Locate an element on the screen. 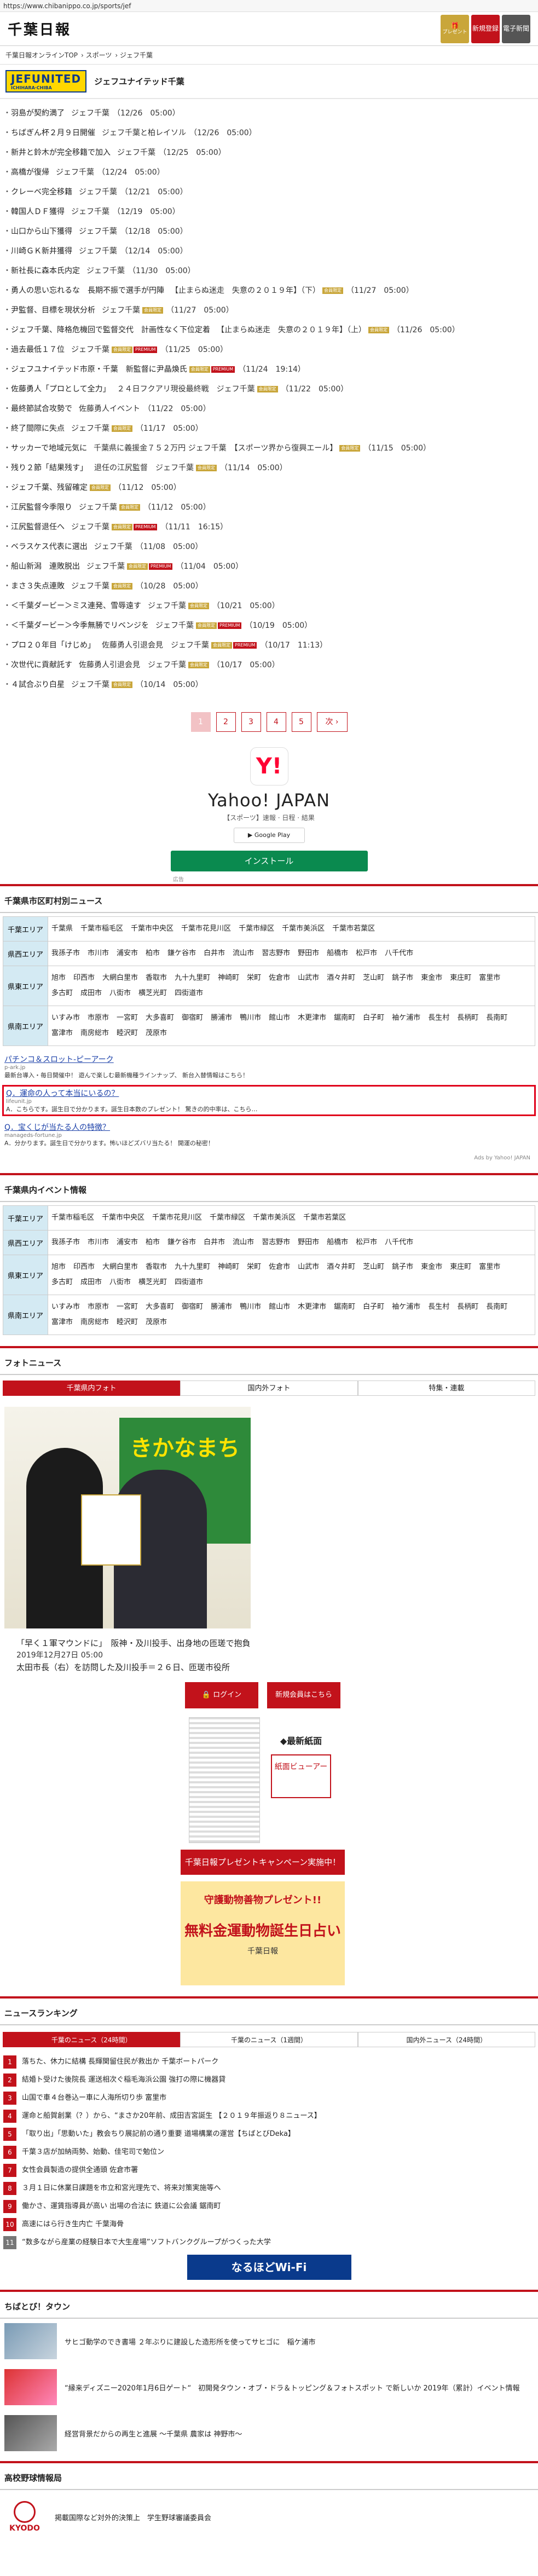 The width and height of the screenshot is (538, 2576). news-title: 終了間際に失点 is located at coordinates (38, 429).